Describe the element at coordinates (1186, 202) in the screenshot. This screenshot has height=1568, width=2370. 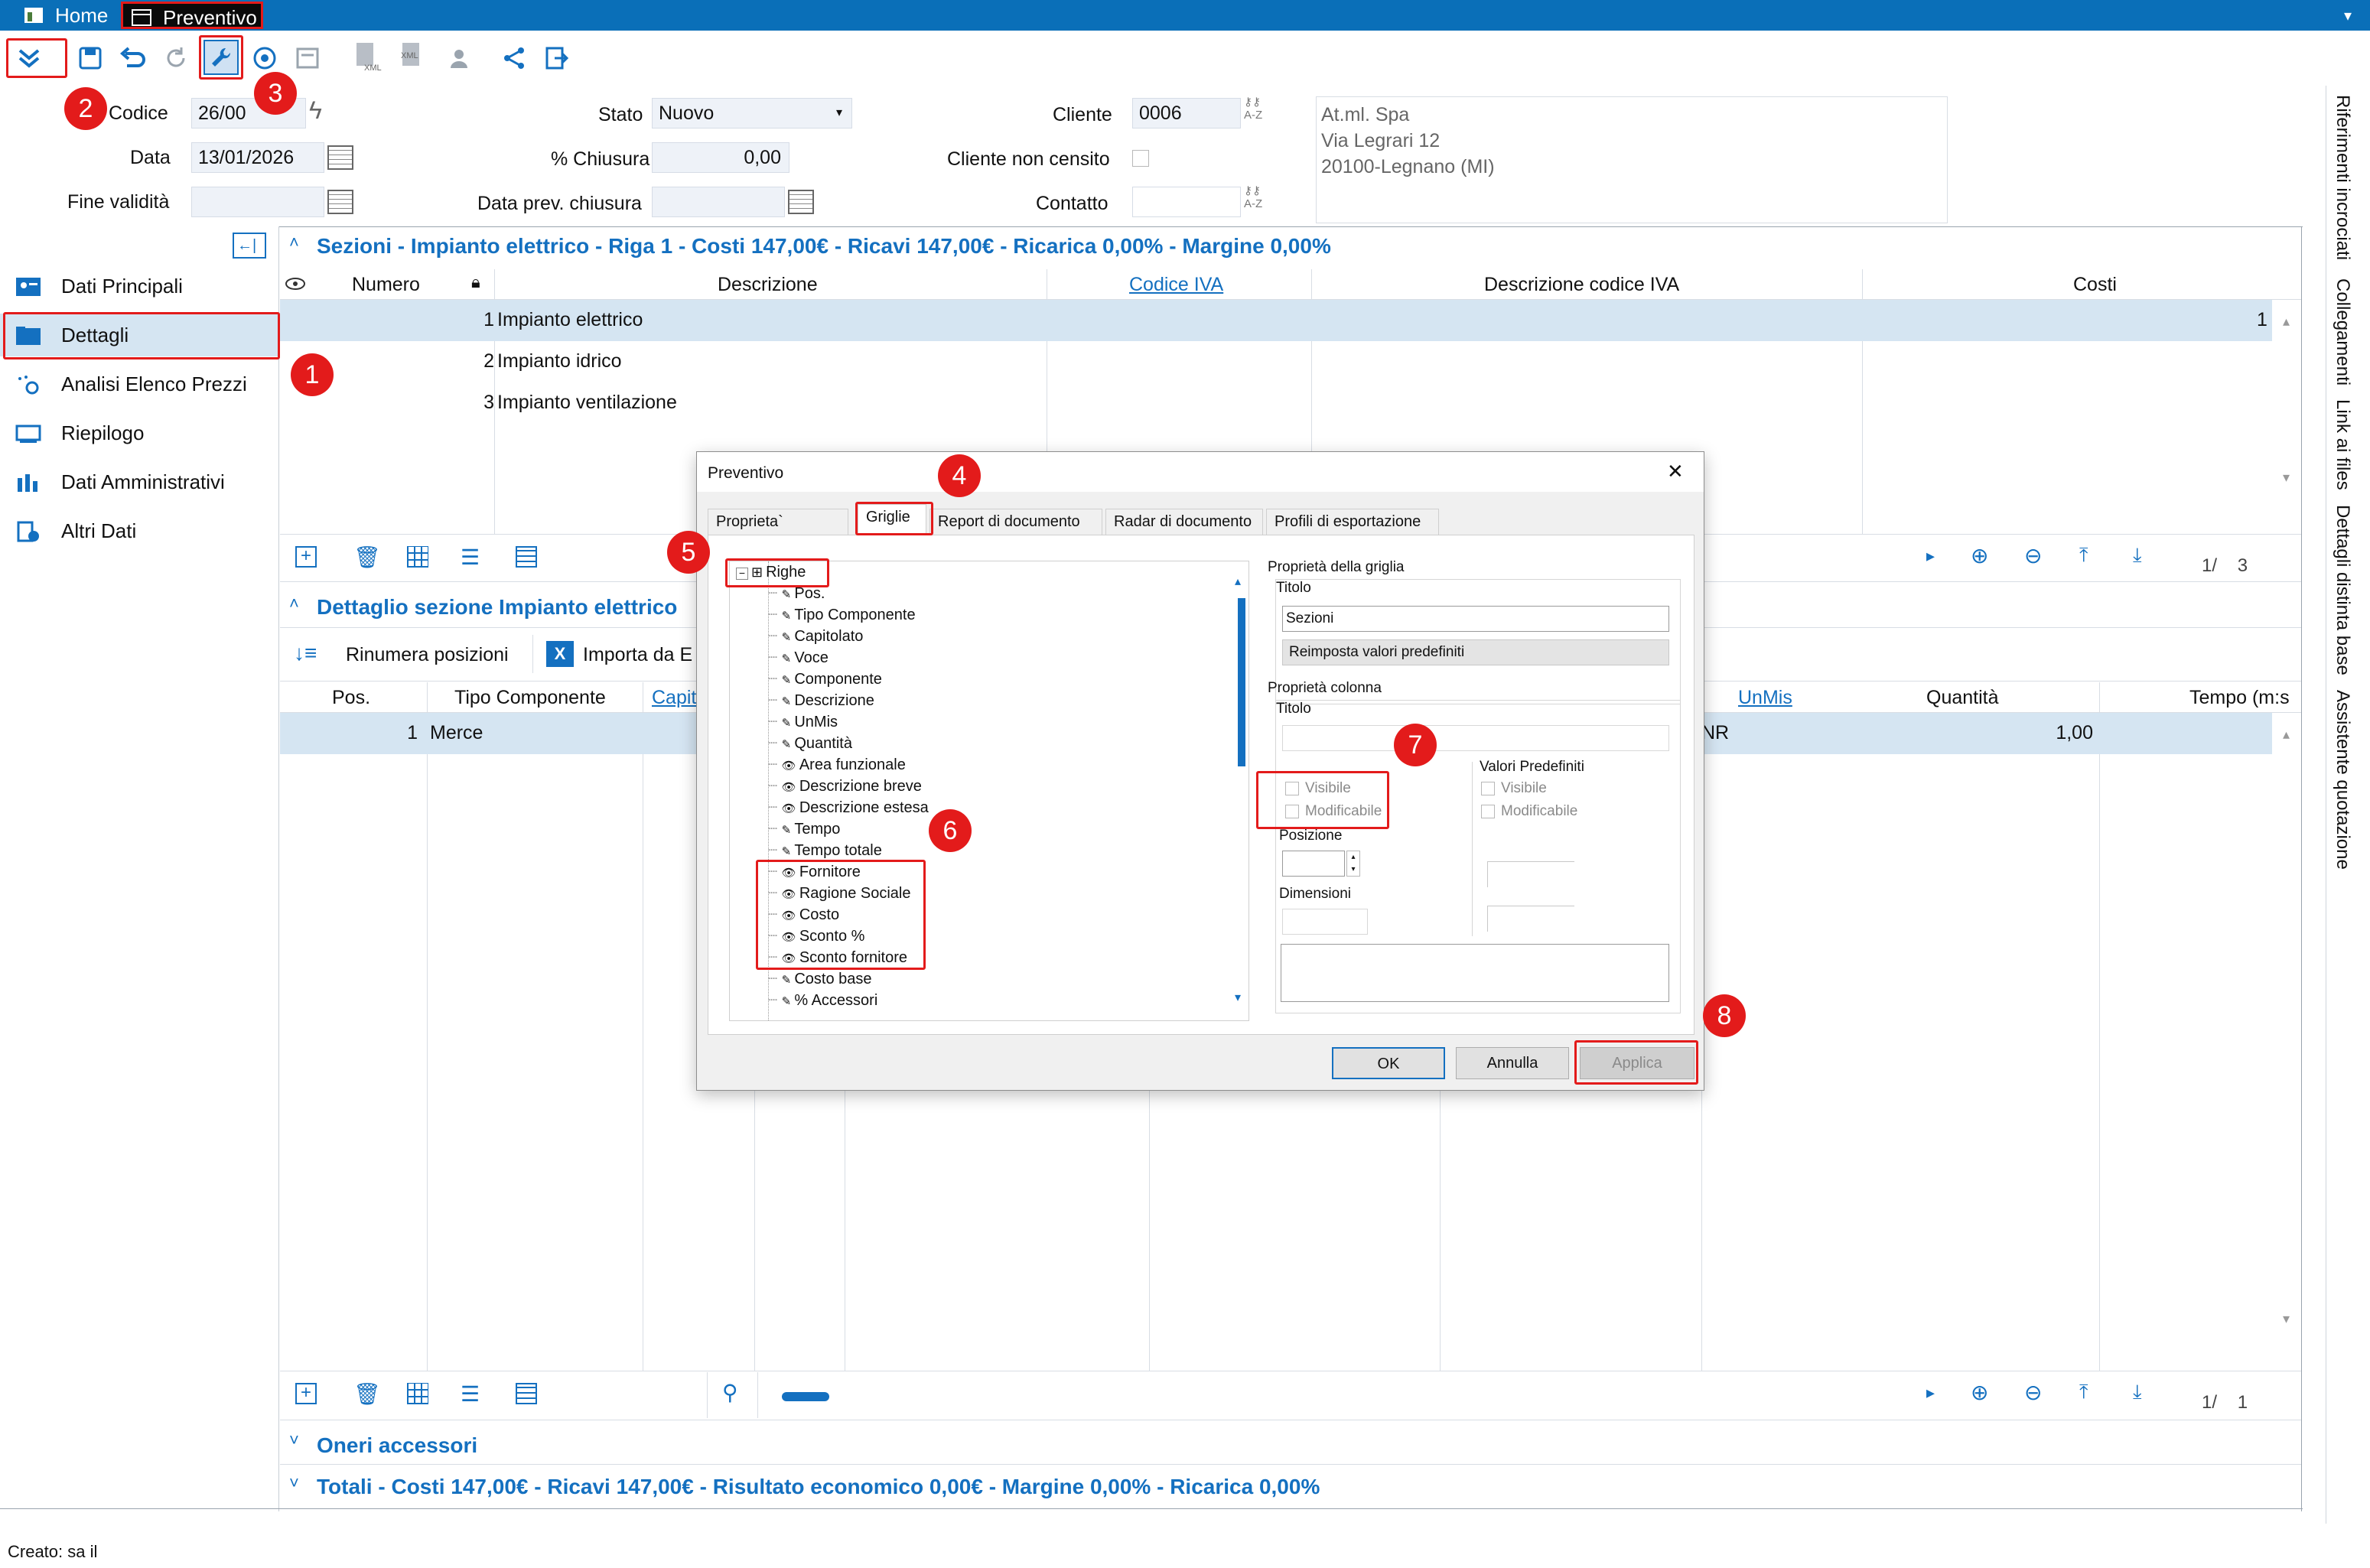
I see `contatto-field` at that location.